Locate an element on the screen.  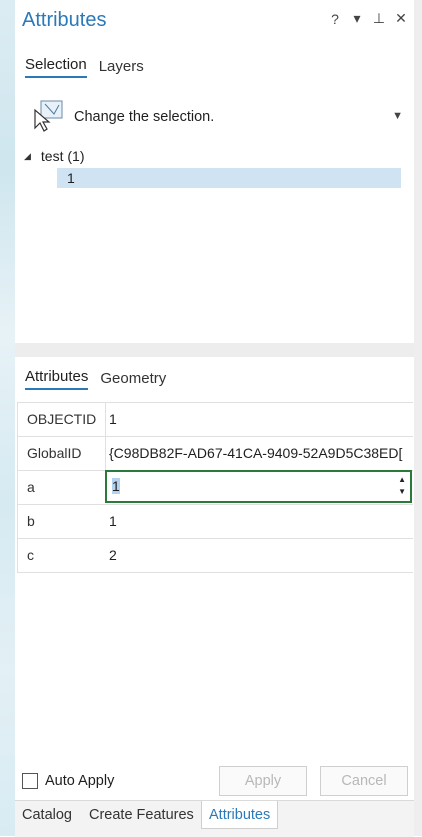
tab-attributes: Attributes is located at coordinates (57, 379).